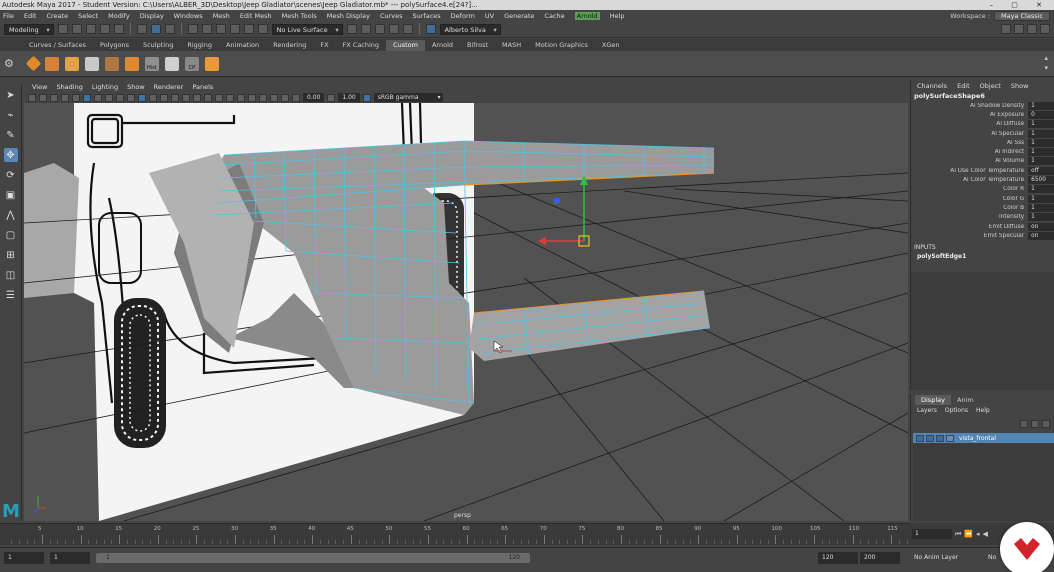  Describe the element at coordinates (57, 45) in the screenshot. I see `shelf-tab-curves-surfaces: Curves / Surfaces` at that location.